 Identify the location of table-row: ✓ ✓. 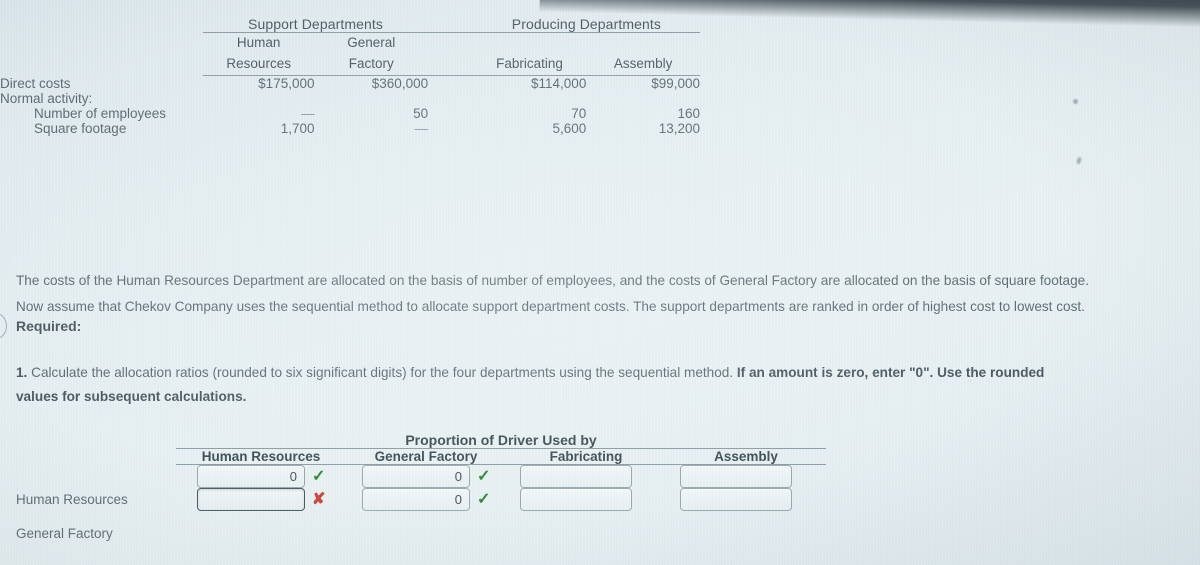
(501, 476).